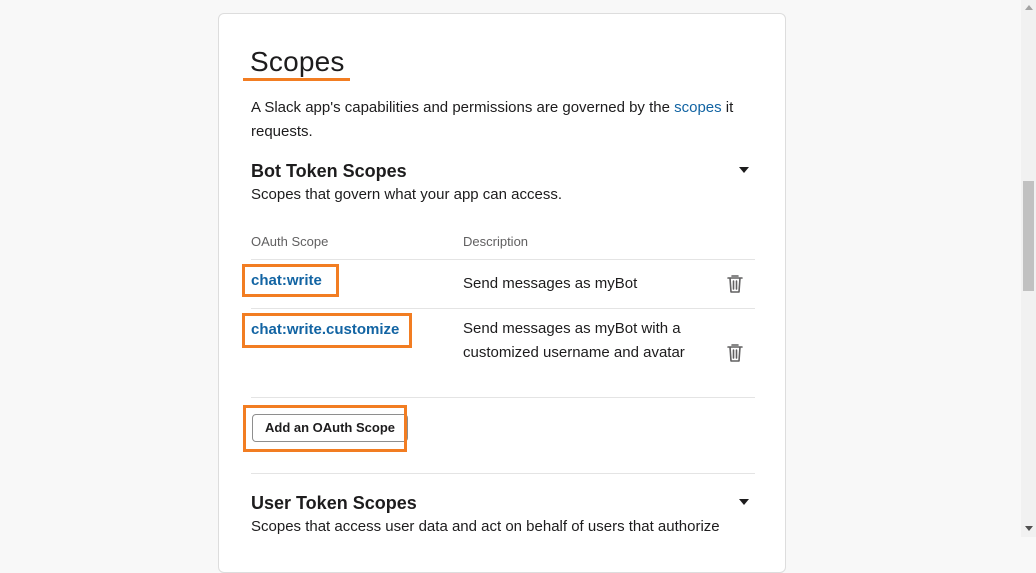 Image resolution: width=1036 pixels, height=573 pixels. What do you see at coordinates (550, 283) in the screenshot?
I see `scope-description: Send messages as myBot` at bounding box center [550, 283].